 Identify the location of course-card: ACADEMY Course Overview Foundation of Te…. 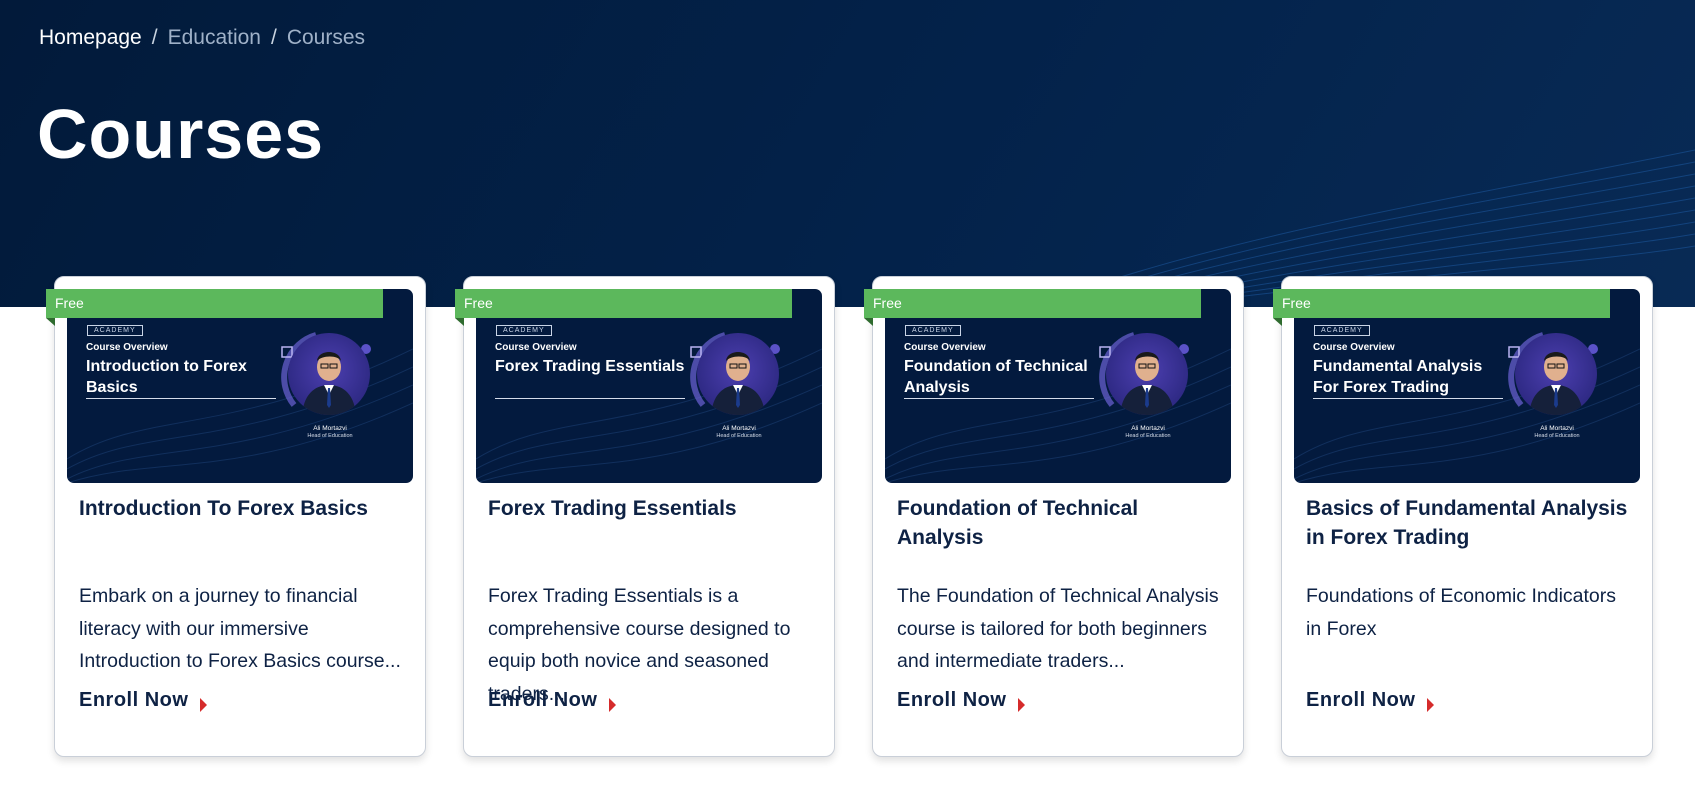
(1054, 516).